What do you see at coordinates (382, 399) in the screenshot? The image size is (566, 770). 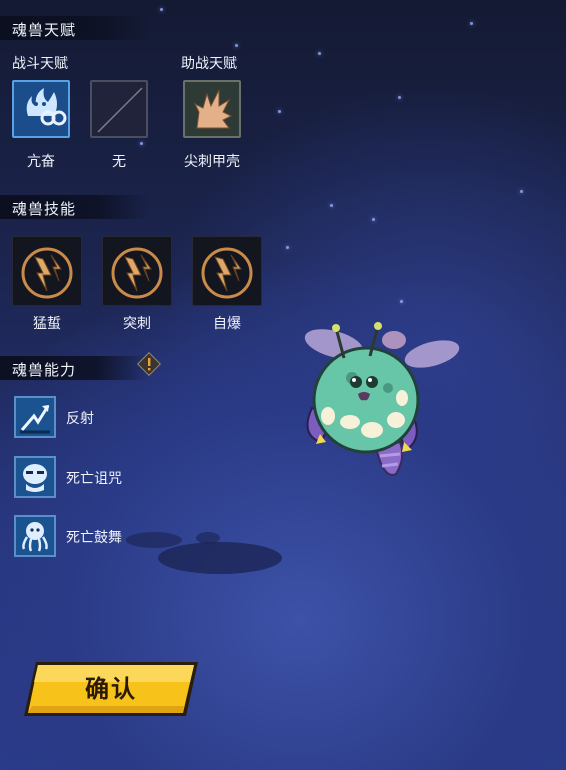 I see `bee-beast-creature` at bounding box center [382, 399].